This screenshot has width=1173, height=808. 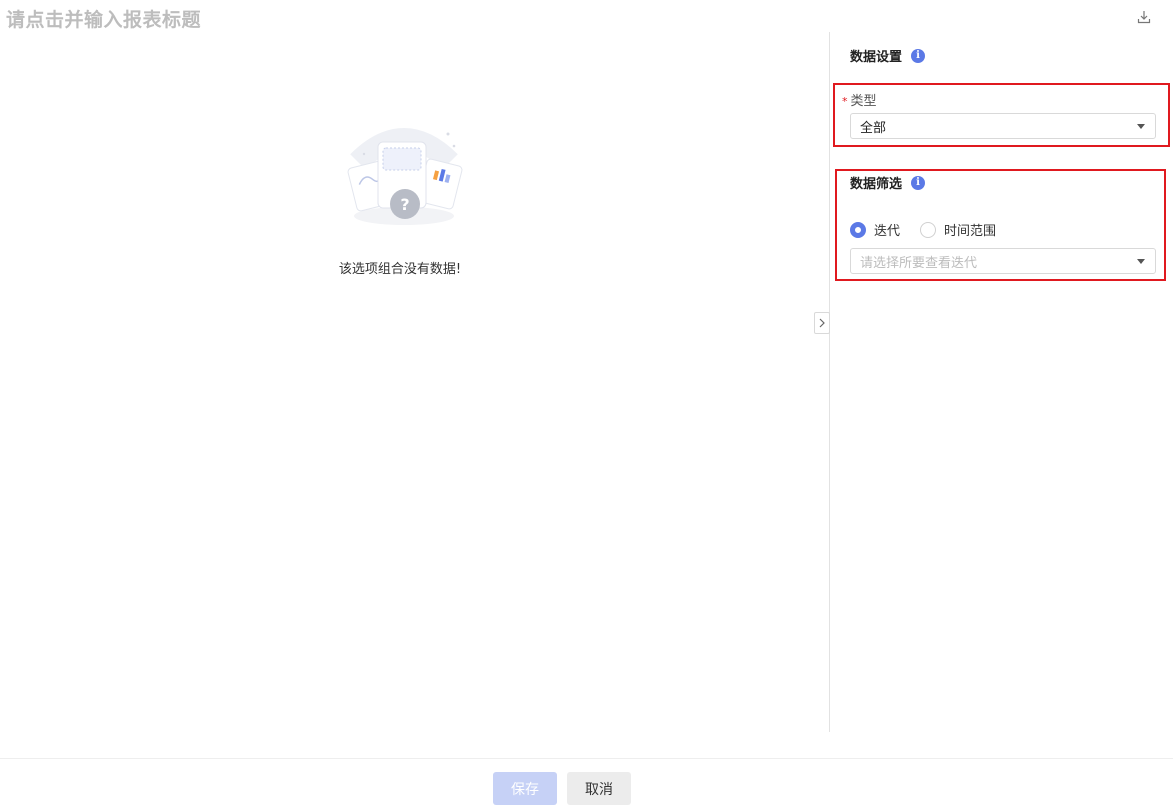 I want to click on radio-unchecked-icon, so click(x=928, y=229).